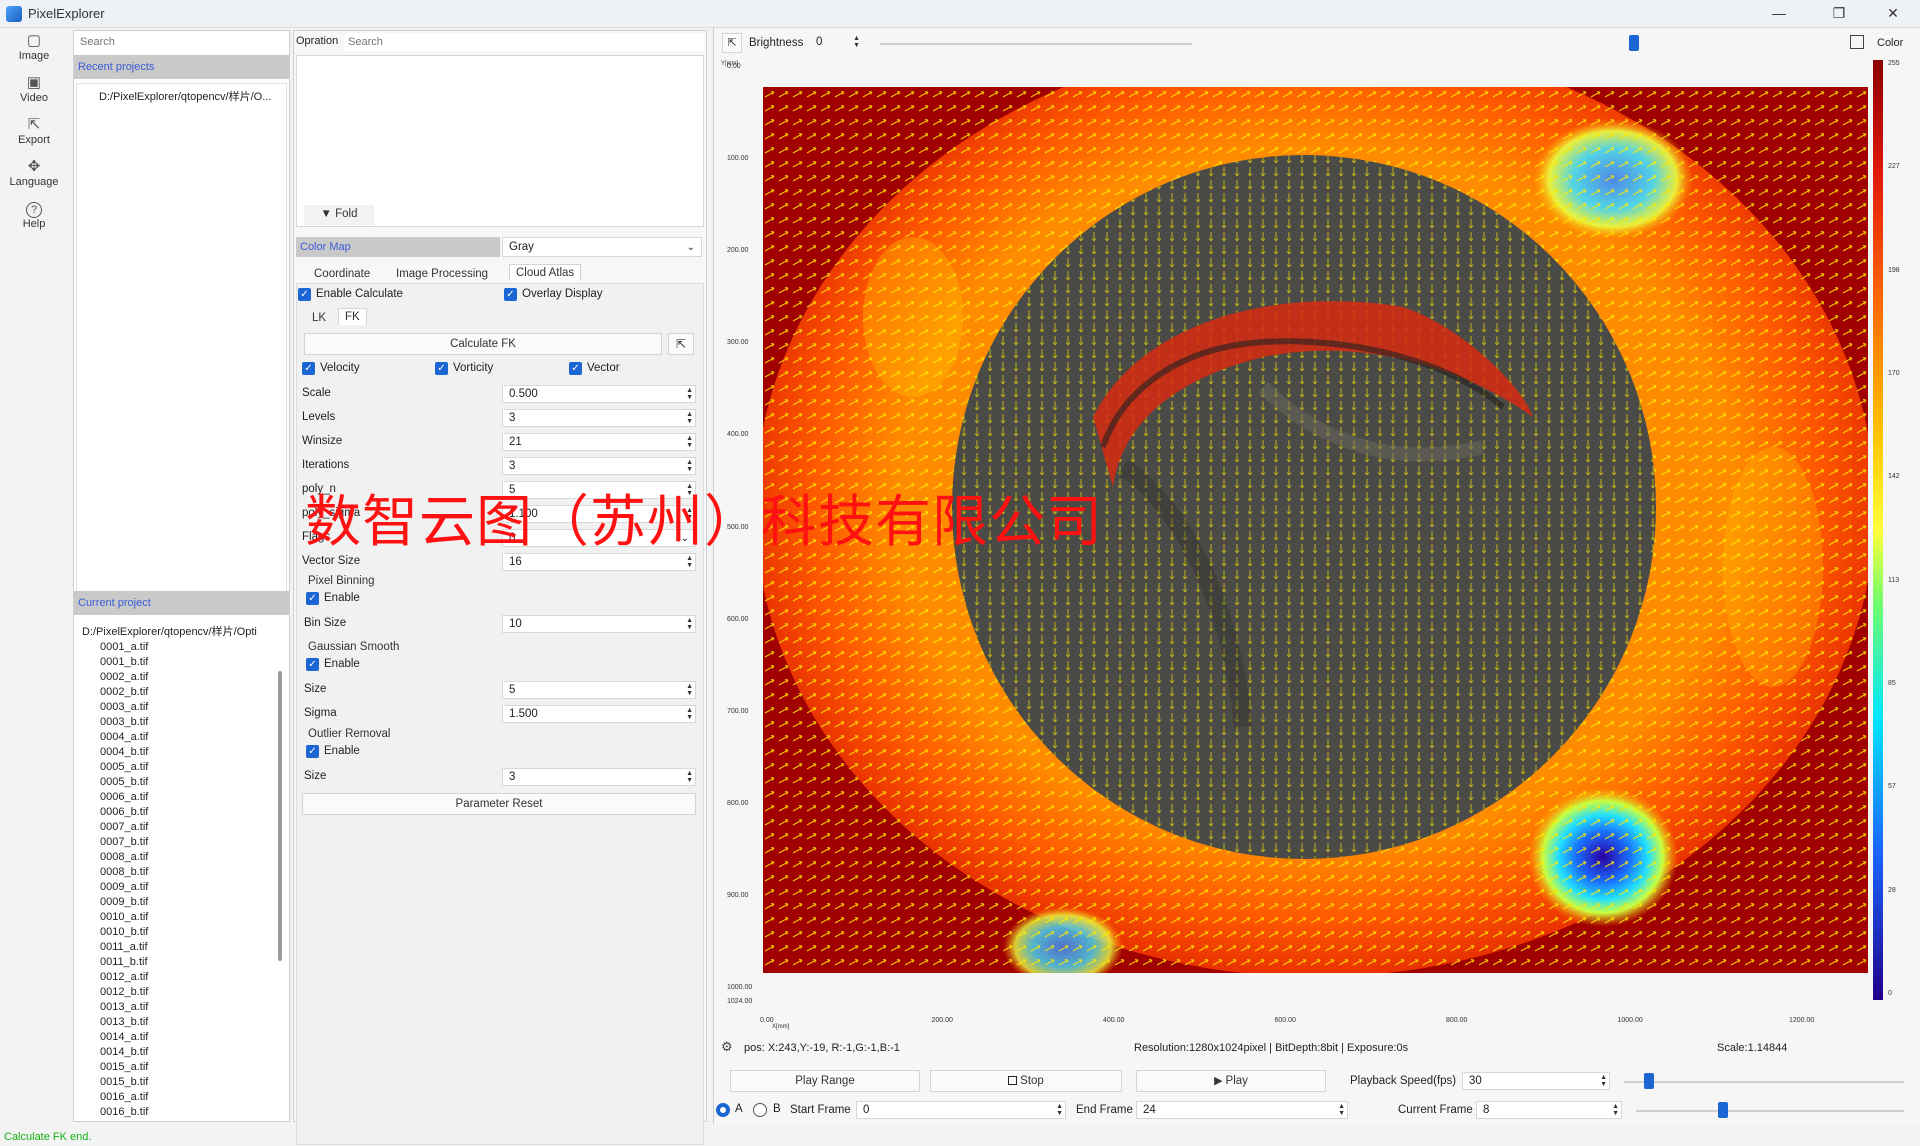 The image size is (1920, 1146). I want to click on gaussian-sigma-spinbox: 1.500 ▲ ▼, so click(599, 714).